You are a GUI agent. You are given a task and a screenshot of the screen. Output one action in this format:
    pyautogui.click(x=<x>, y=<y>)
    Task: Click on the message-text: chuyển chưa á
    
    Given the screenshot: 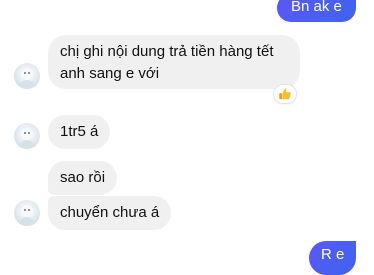 What is the action you would take?
    pyautogui.click(x=110, y=212)
    